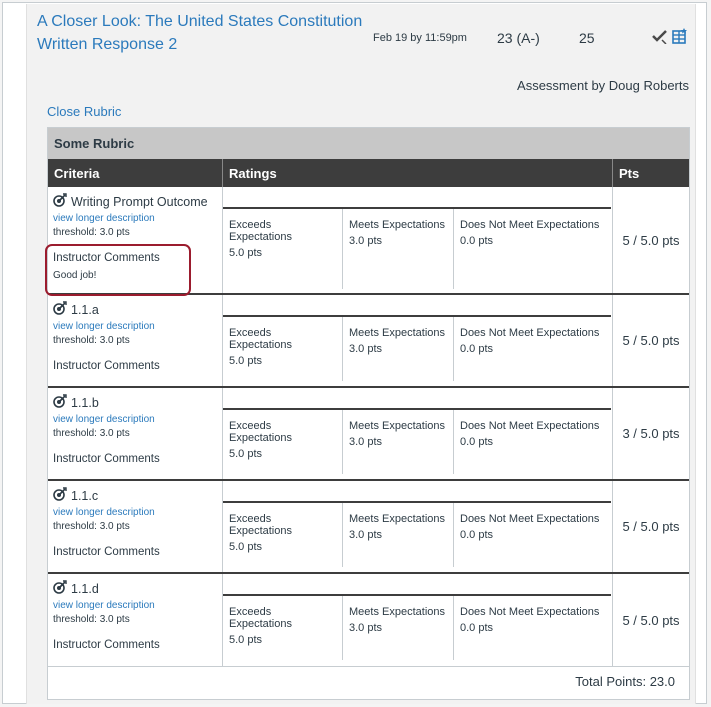 The width and height of the screenshot is (711, 707). I want to click on criterion-name: 1.1.d, so click(85, 588).